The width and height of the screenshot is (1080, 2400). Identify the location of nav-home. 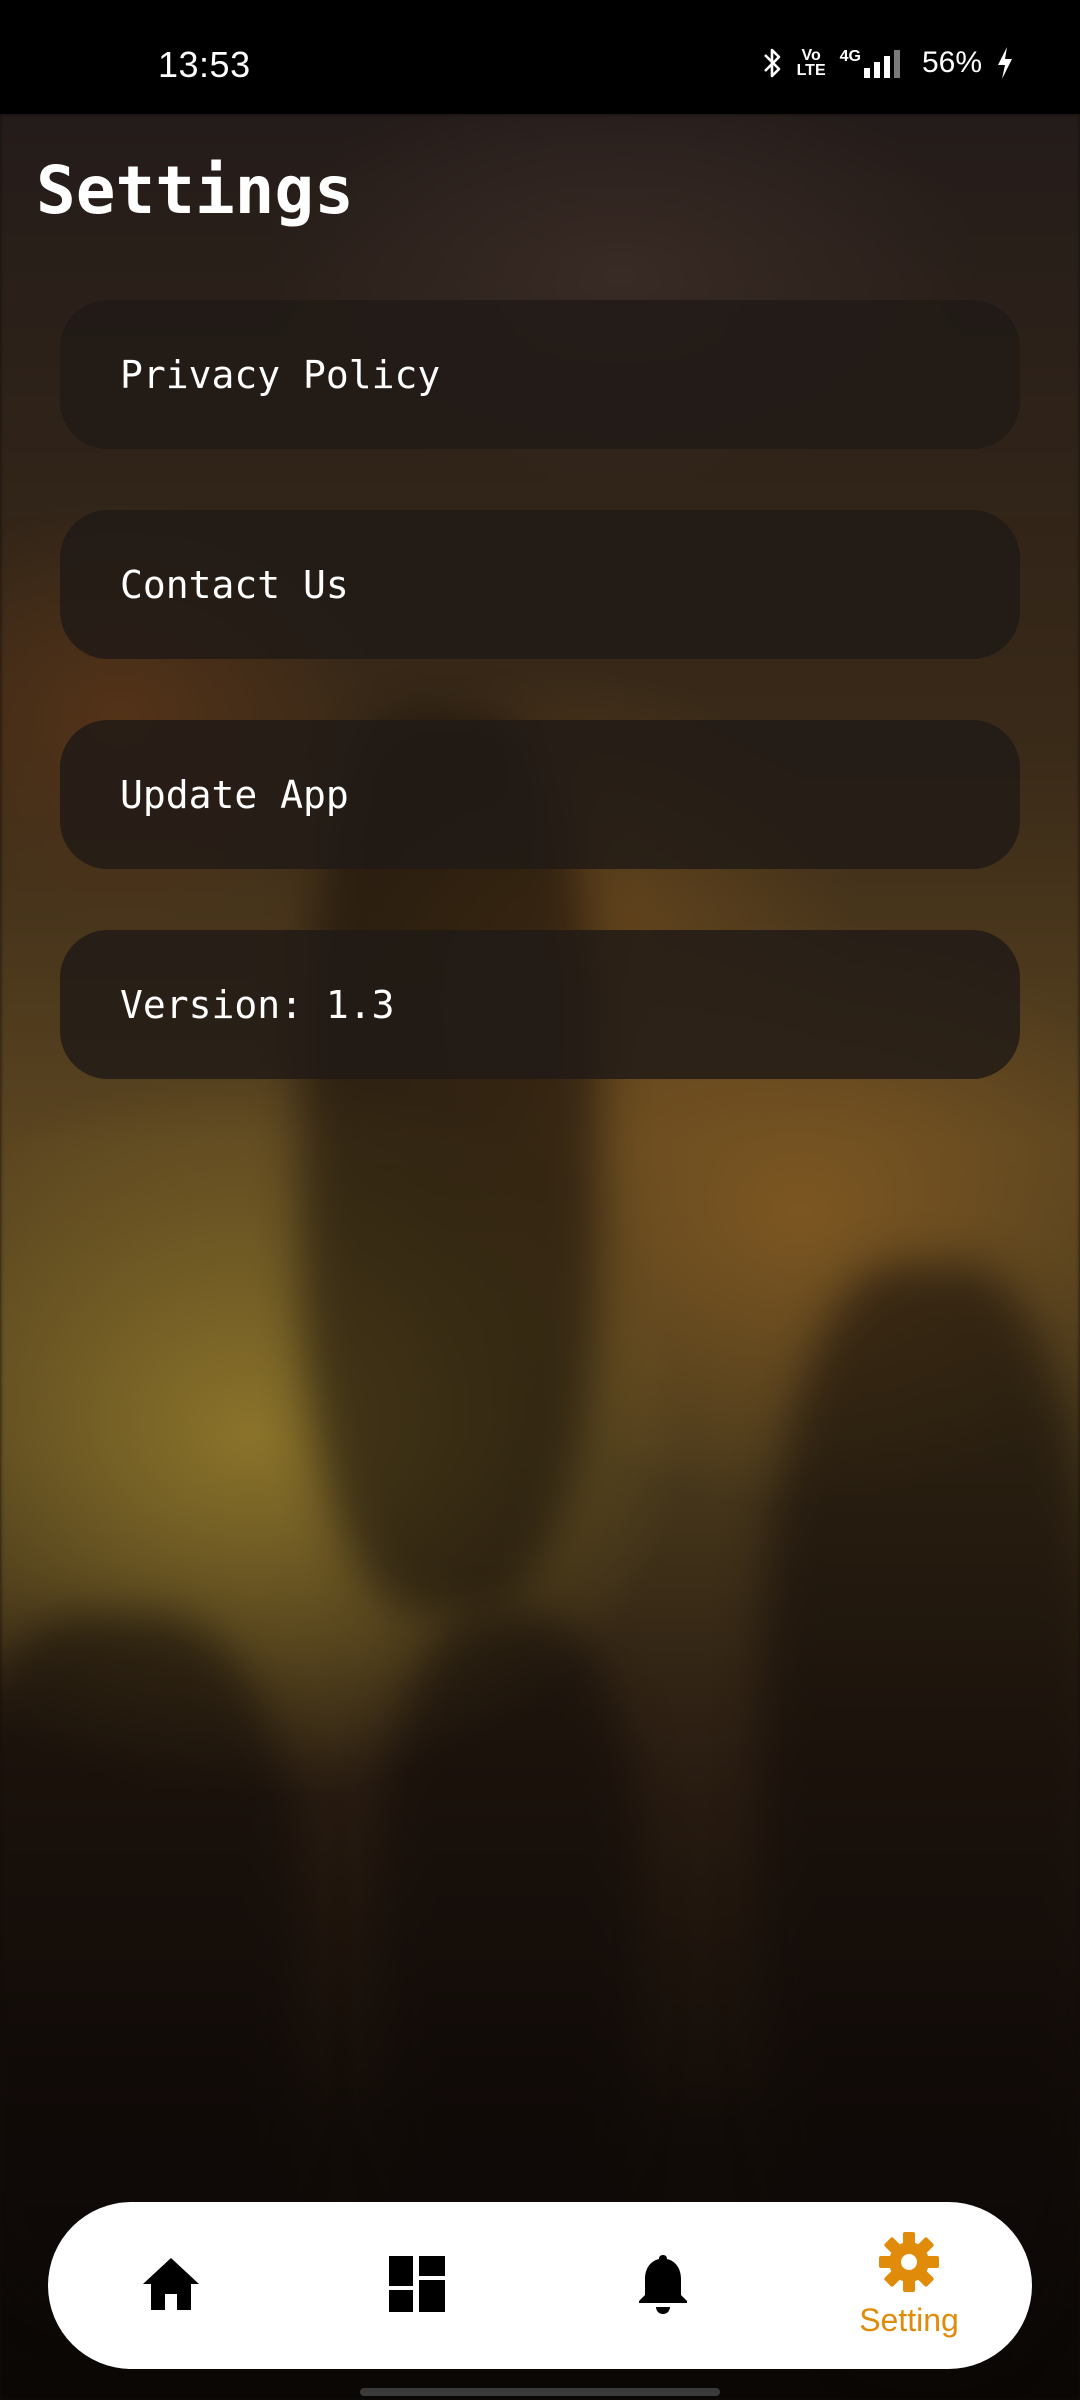
(171, 2286).